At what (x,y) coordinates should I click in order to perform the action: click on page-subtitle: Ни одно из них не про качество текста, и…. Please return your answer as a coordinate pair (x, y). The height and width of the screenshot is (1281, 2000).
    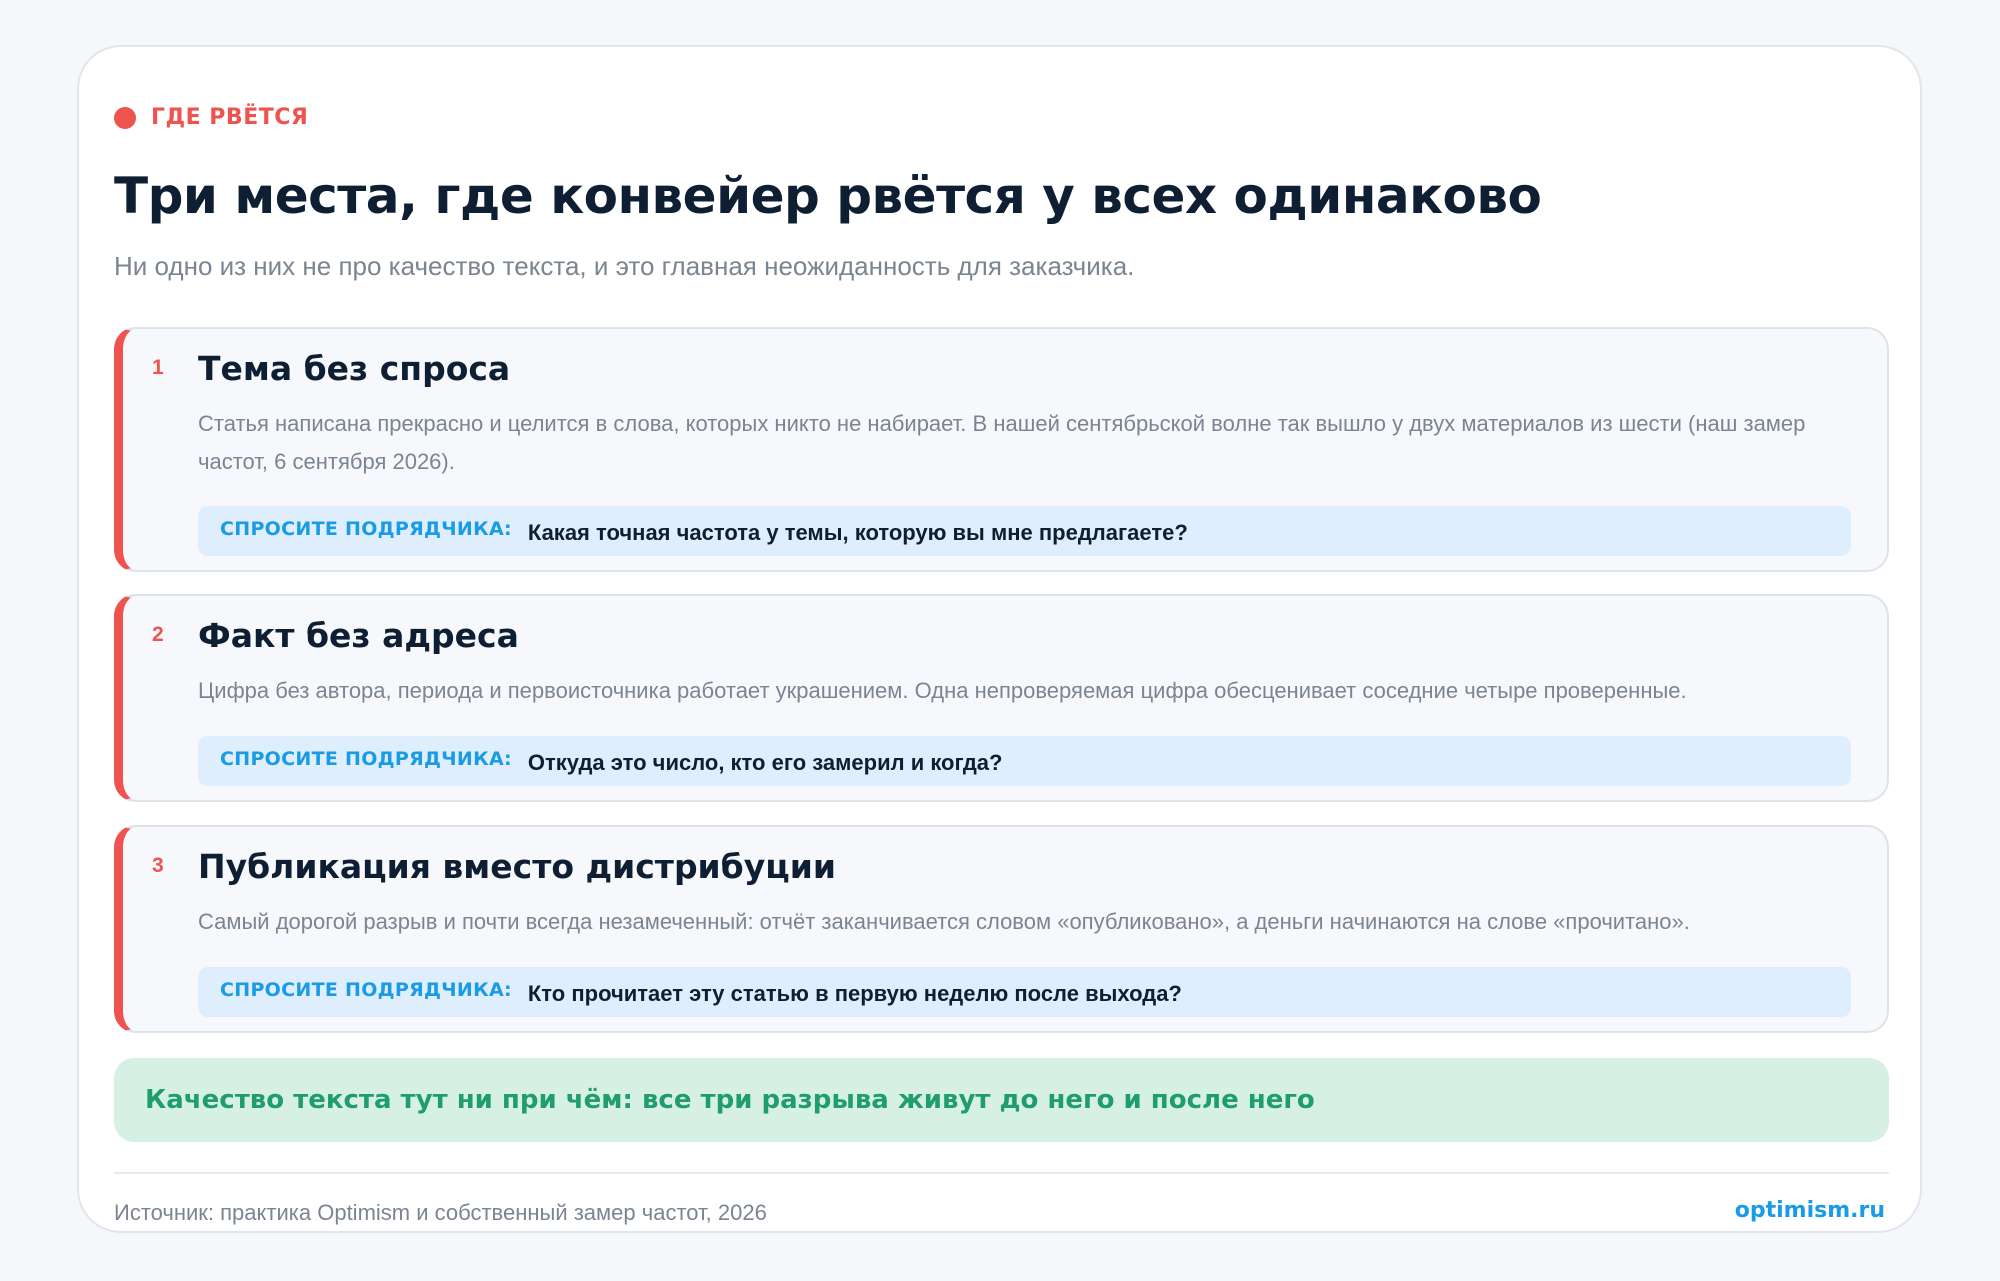
    Looking at the image, I should click on (624, 266).